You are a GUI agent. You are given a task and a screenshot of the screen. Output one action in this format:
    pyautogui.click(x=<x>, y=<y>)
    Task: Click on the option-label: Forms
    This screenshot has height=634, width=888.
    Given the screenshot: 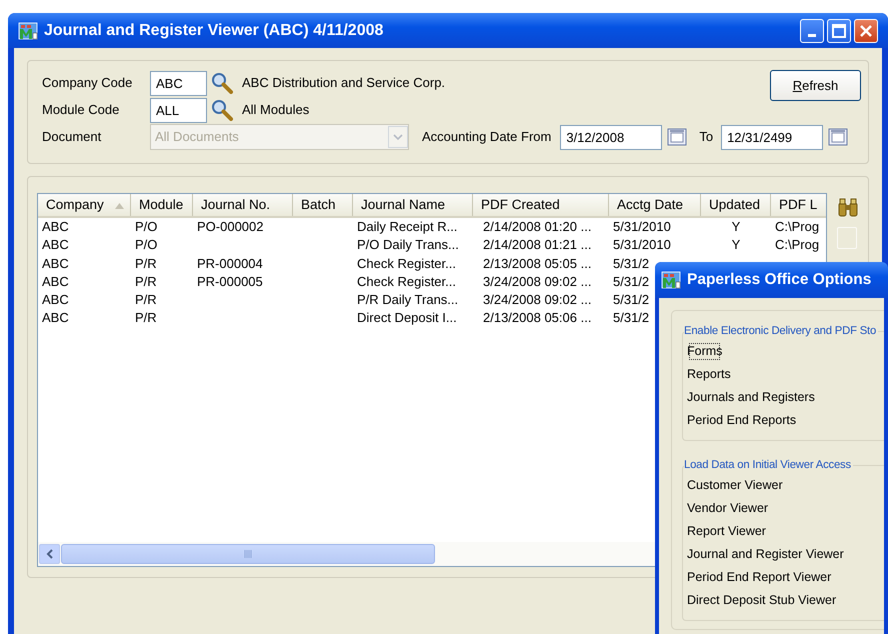 What is the action you would take?
    pyautogui.click(x=705, y=351)
    